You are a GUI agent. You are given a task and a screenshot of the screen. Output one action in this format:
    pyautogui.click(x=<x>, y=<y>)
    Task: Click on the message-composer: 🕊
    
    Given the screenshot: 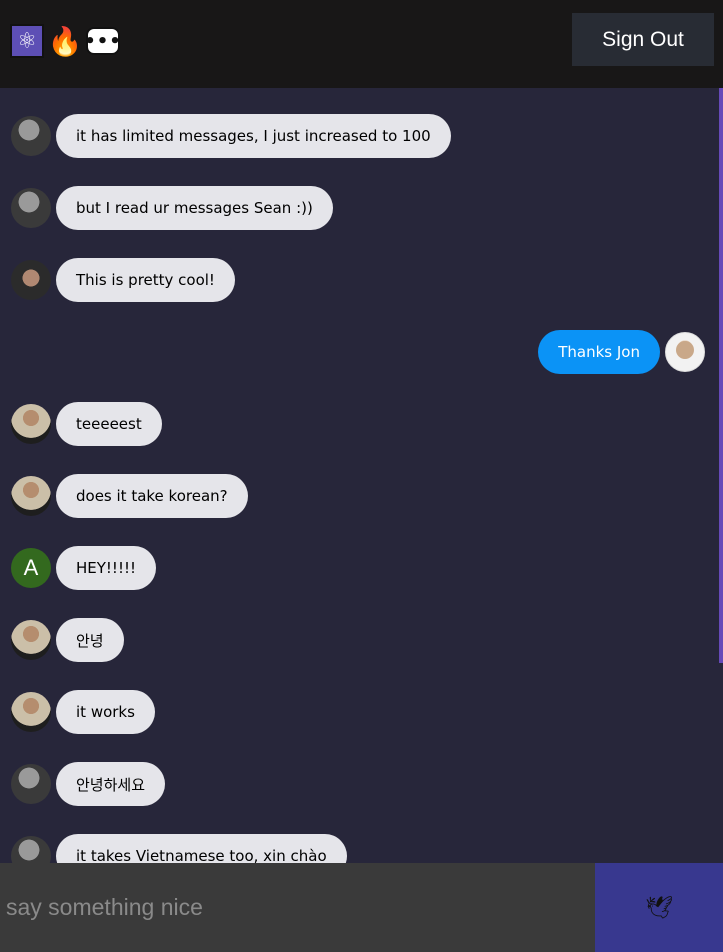 What is the action you would take?
    pyautogui.click(x=361, y=907)
    